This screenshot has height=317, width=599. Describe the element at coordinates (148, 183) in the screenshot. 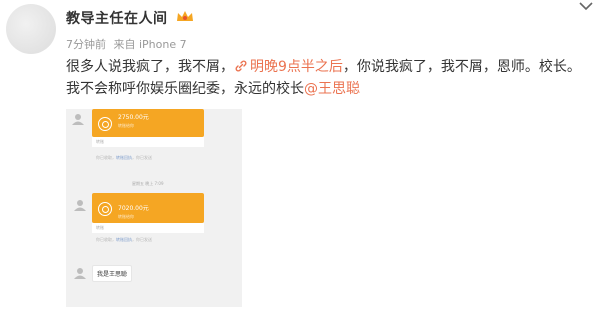

I see `chat-timestamp: 星期五 晚上 7:09` at that location.